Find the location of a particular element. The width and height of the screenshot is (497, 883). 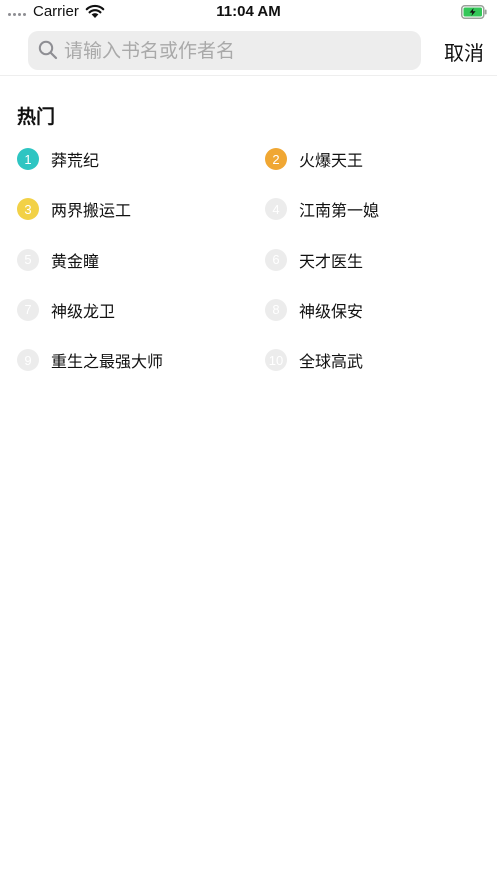

rank-badge: 2 is located at coordinates (276, 159).